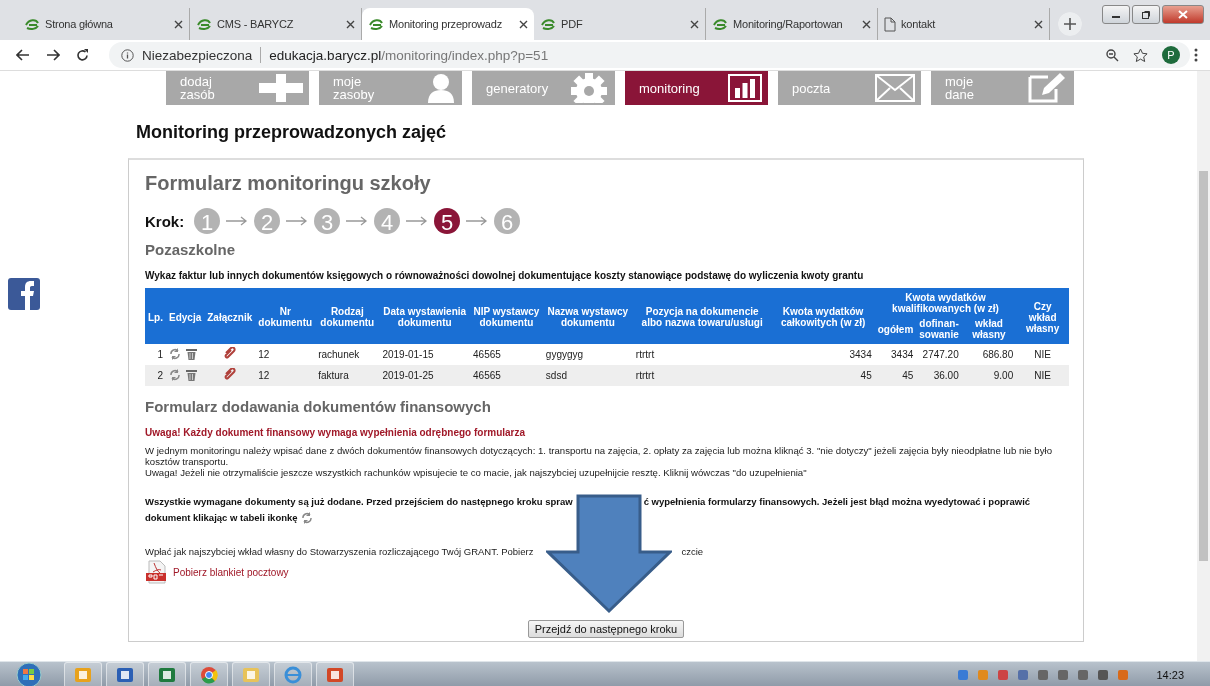  Describe the element at coordinates (29, 674) in the screenshot. I see `start-button` at that location.